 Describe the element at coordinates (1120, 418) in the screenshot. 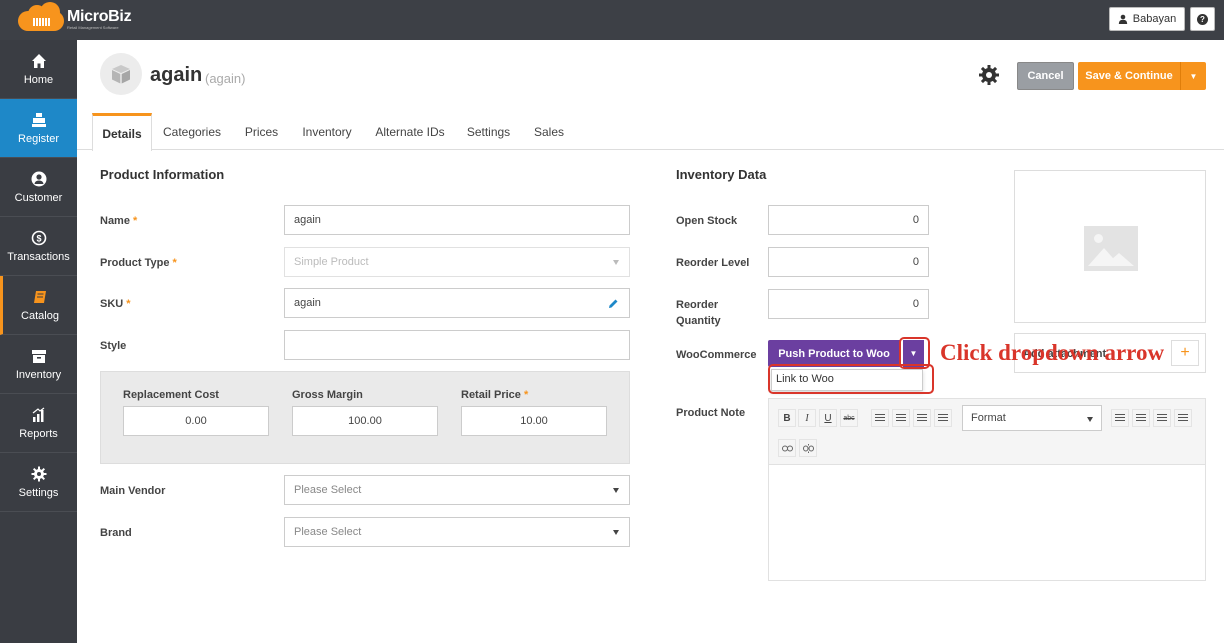

I see `bullet-list-icon` at that location.